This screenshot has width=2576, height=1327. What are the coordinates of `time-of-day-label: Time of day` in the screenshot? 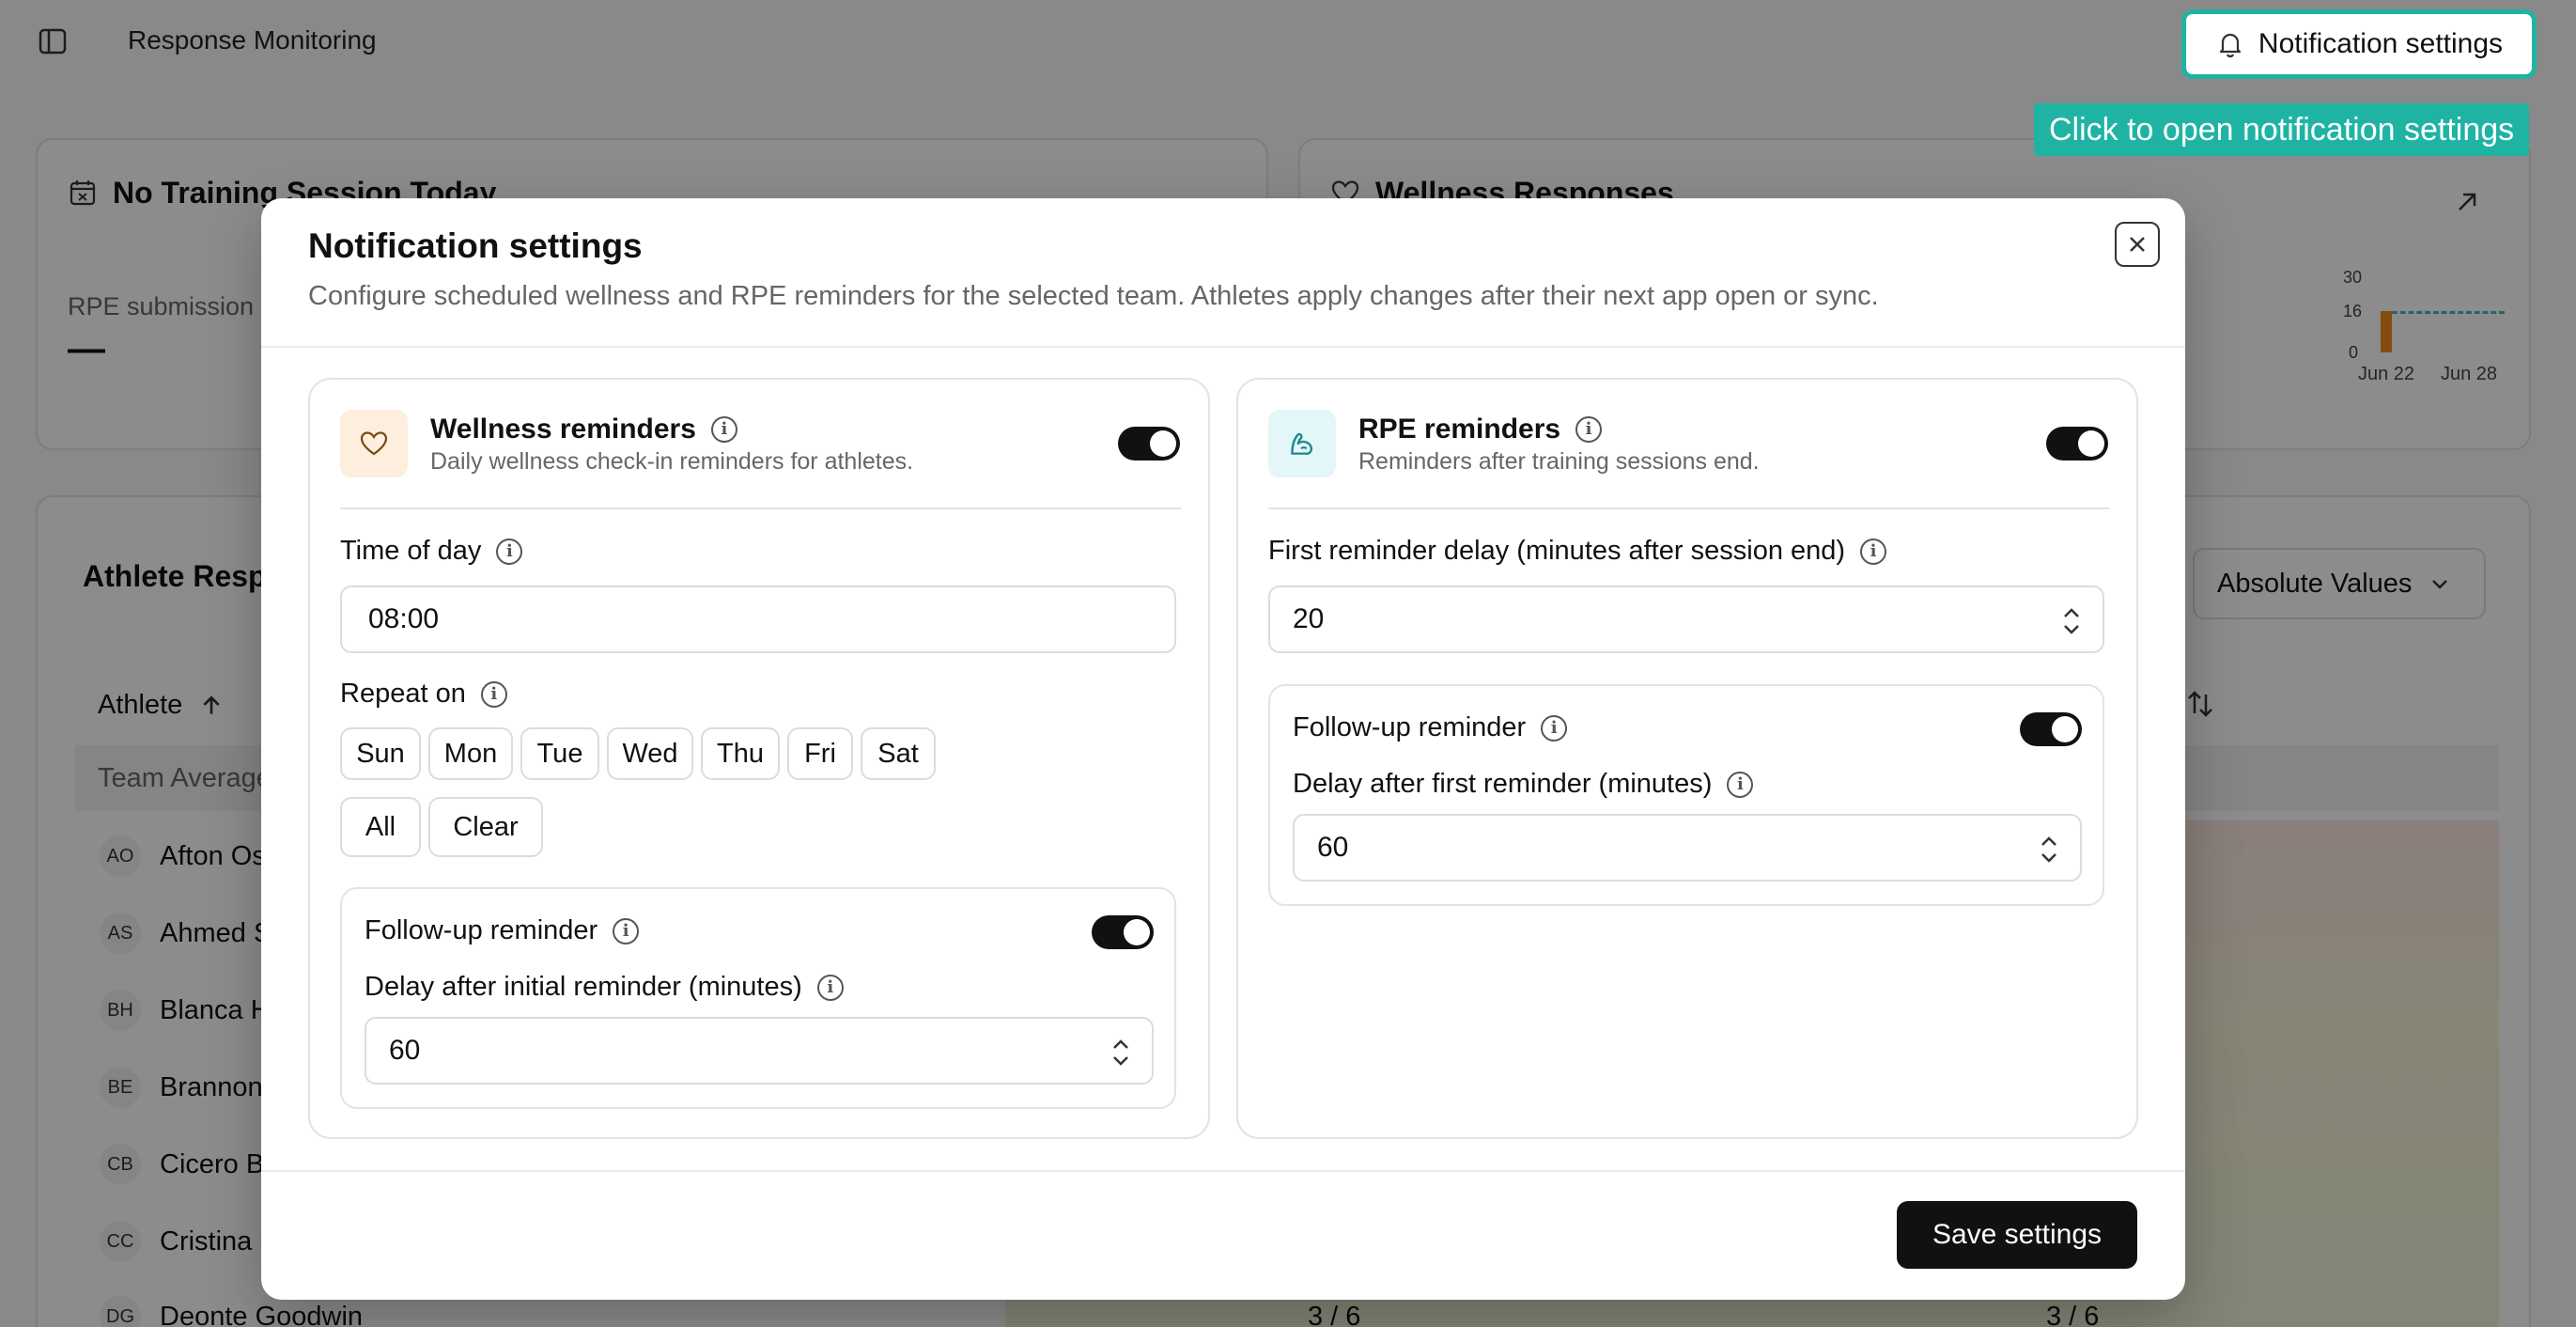 It's located at (411, 551).